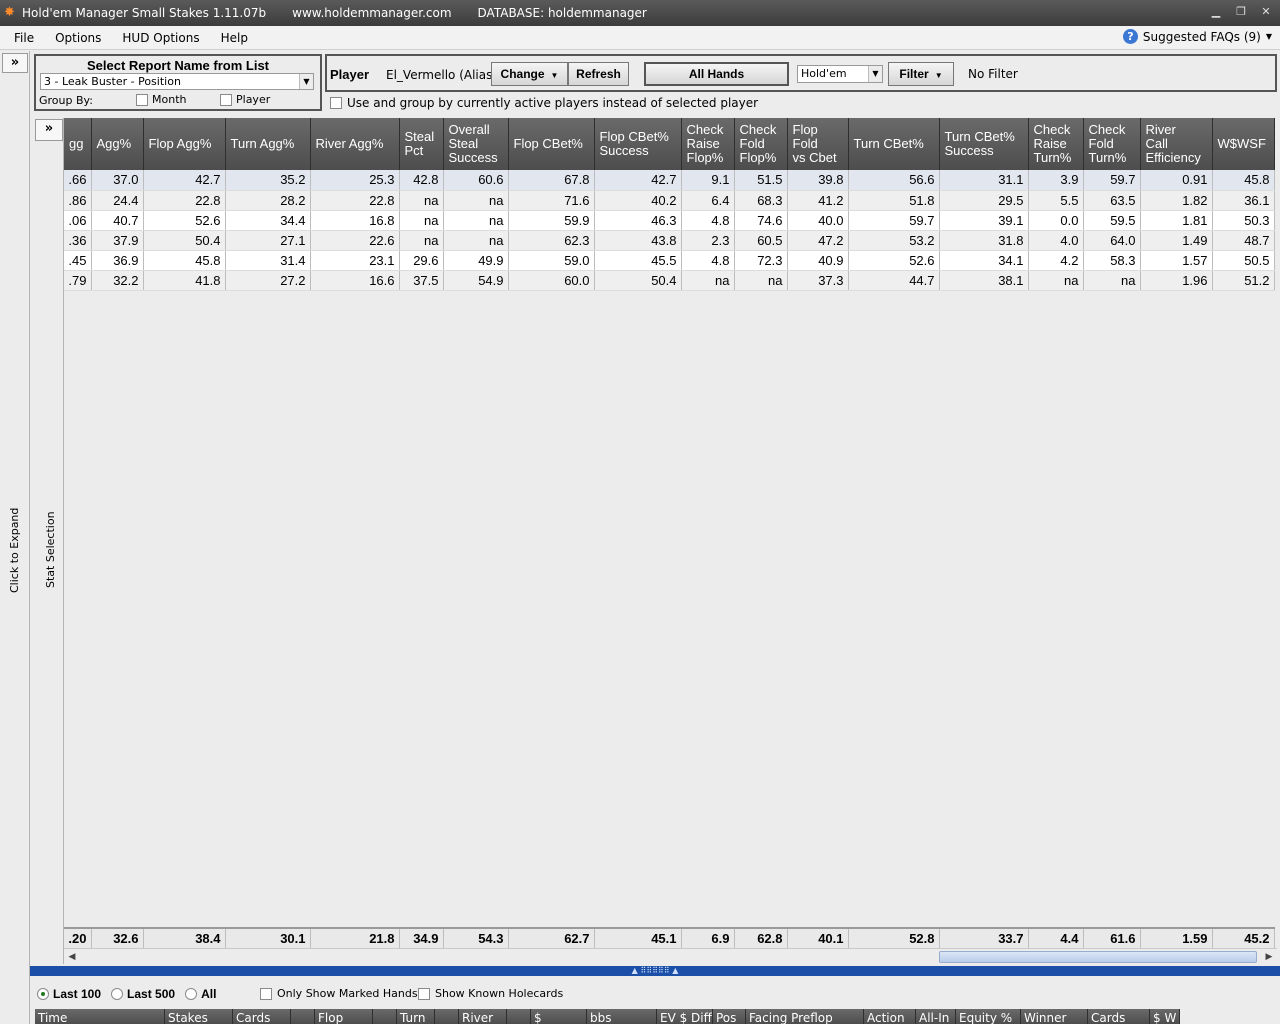  Describe the element at coordinates (490, 993) in the screenshot. I see `known-holecards-checkbox: Show Known Holecards` at that location.